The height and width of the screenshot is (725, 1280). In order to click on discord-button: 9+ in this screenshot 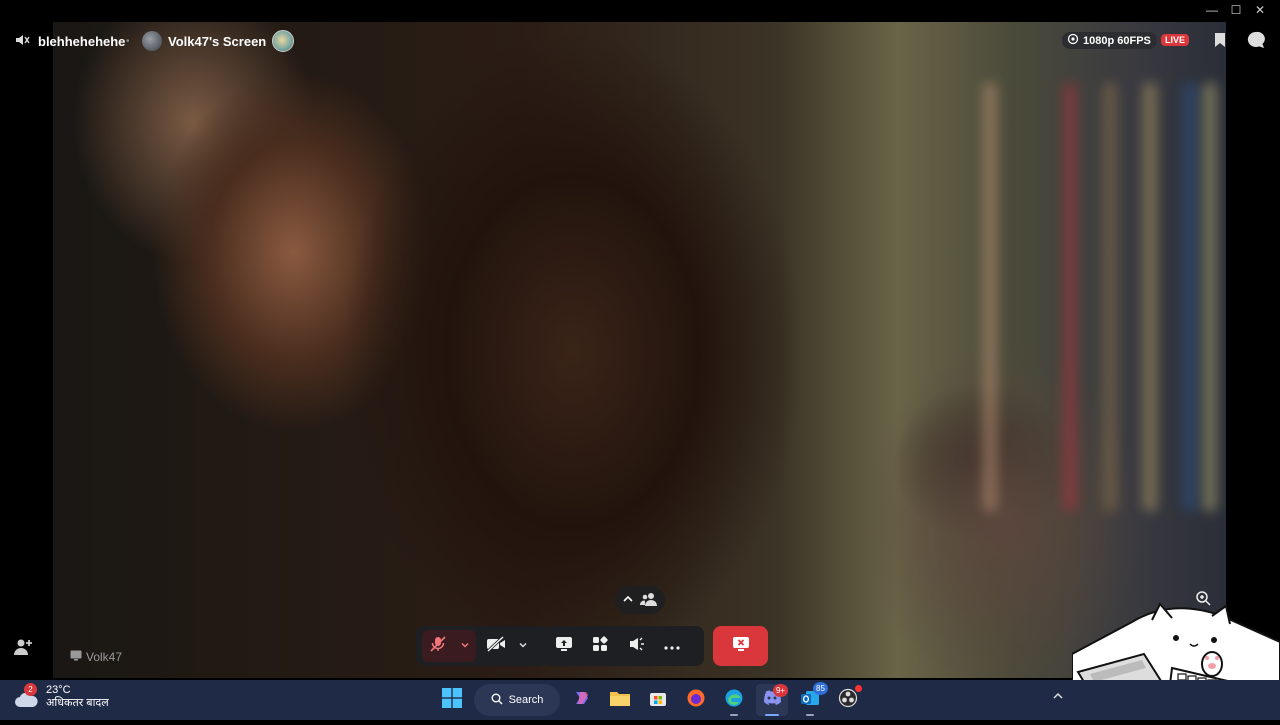, I will do `click(772, 700)`.